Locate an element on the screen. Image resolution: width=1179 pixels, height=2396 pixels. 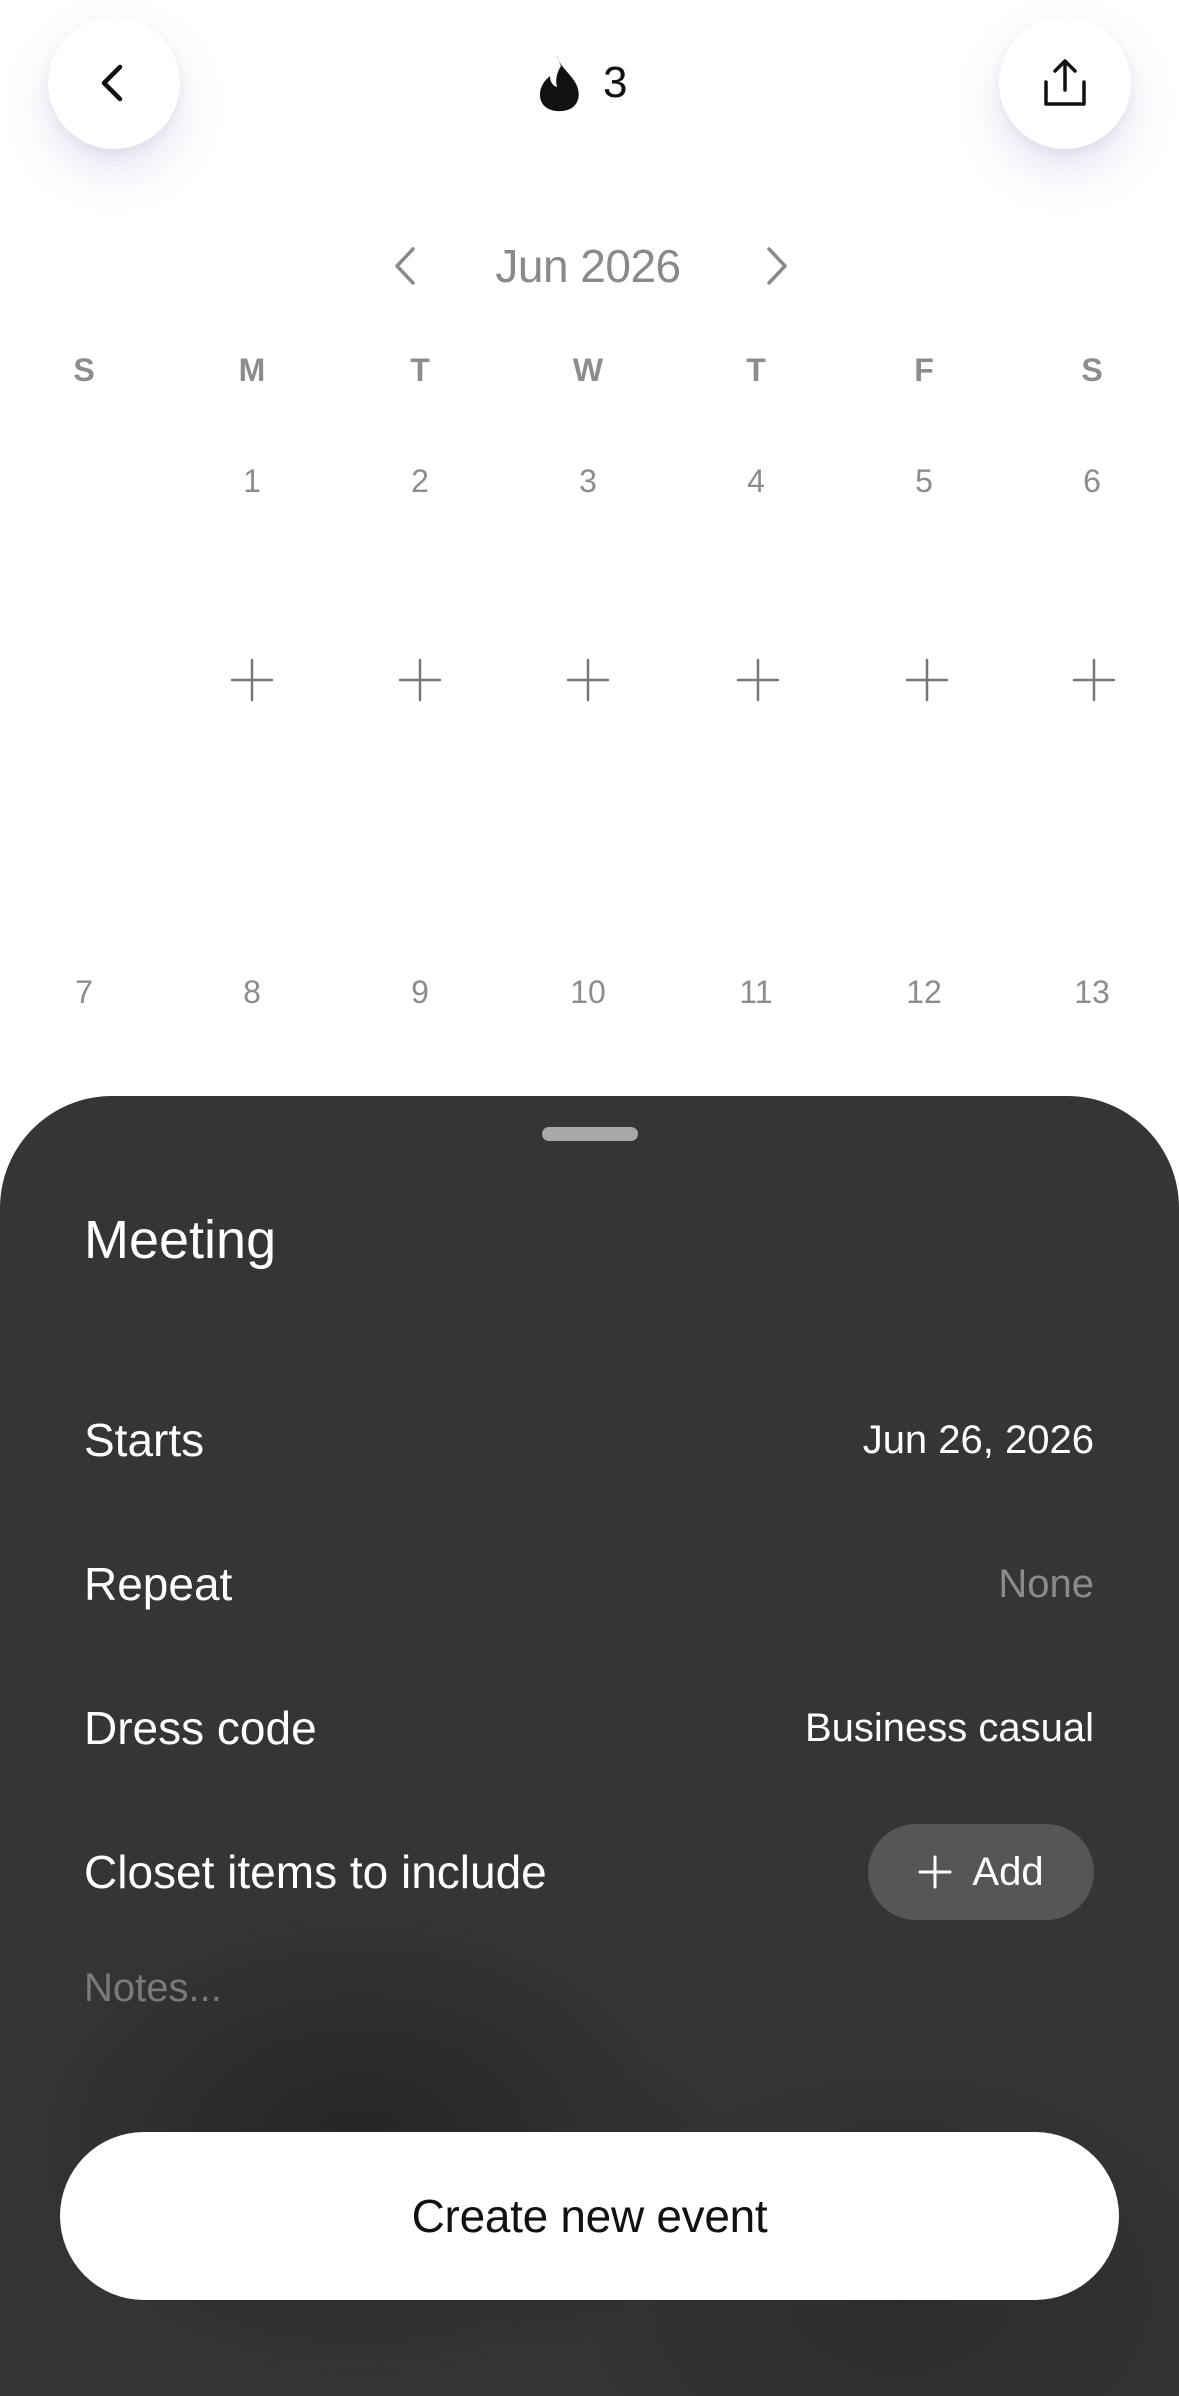
next-month-button is located at coordinates (777, 266).